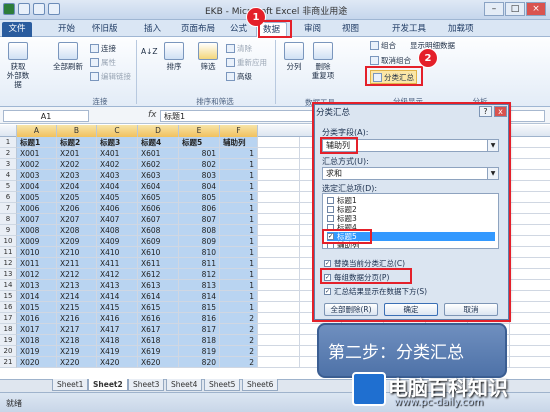 This screenshot has width=550, height=412. What do you see at coordinates (77, 164) in the screenshot?
I see `table-cell: X202` at bounding box center [77, 164].